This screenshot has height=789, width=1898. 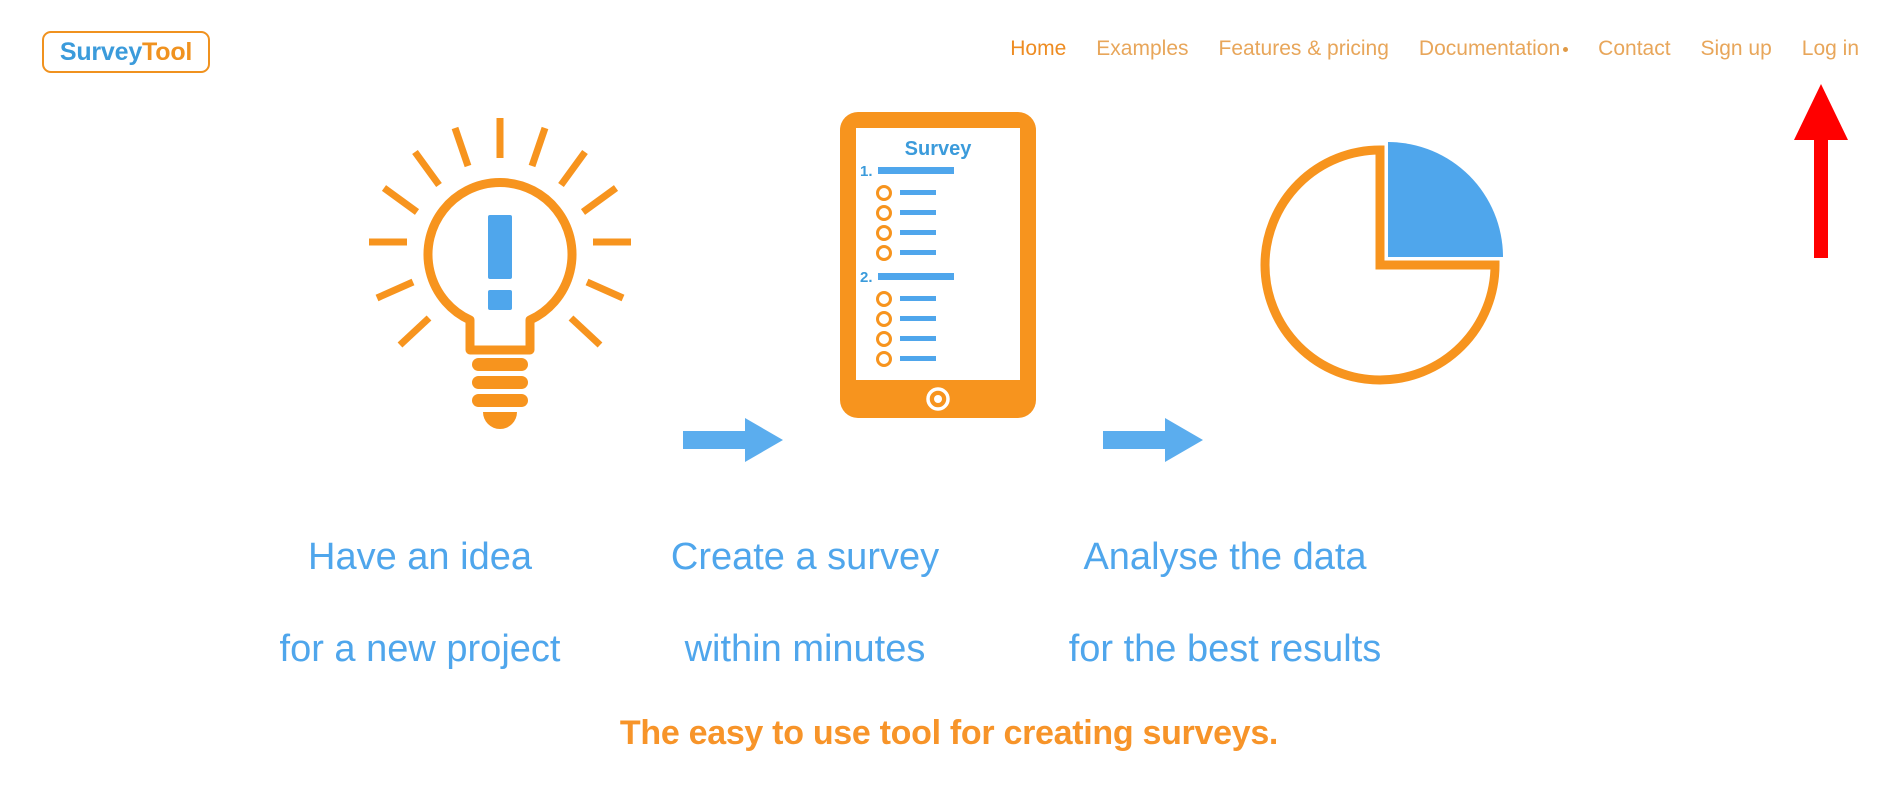 I want to click on tablet-question-2-number: 2., so click(x=866, y=277).